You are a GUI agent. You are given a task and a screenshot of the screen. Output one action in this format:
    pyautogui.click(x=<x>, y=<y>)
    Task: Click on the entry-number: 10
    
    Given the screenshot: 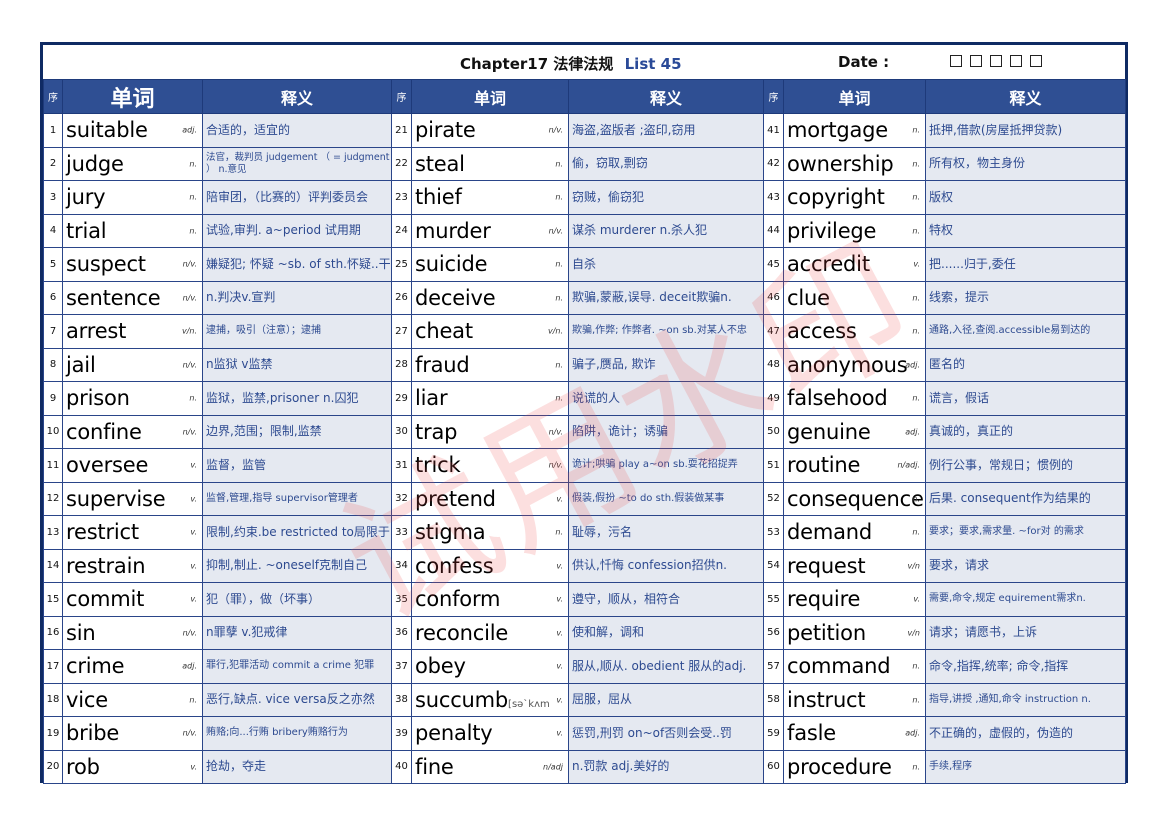 What is the action you would take?
    pyautogui.click(x=53, y=431)
    